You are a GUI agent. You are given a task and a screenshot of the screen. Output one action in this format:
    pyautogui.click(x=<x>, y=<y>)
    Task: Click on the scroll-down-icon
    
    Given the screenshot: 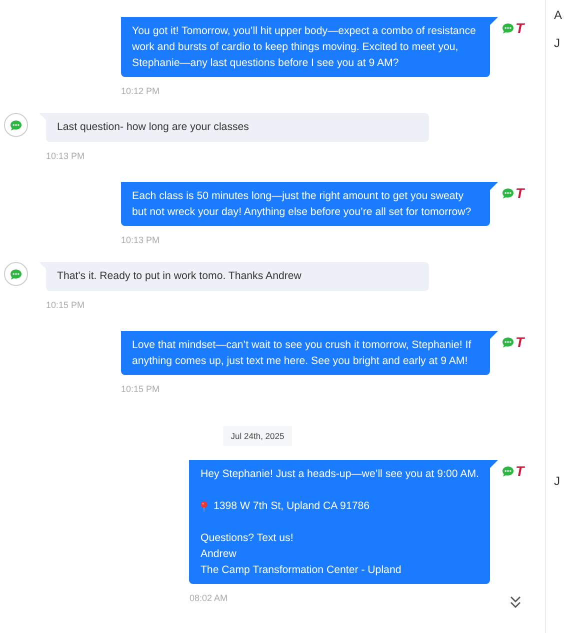 What is the action you would take?
    pyautogui.click(x=515, y=602)
    